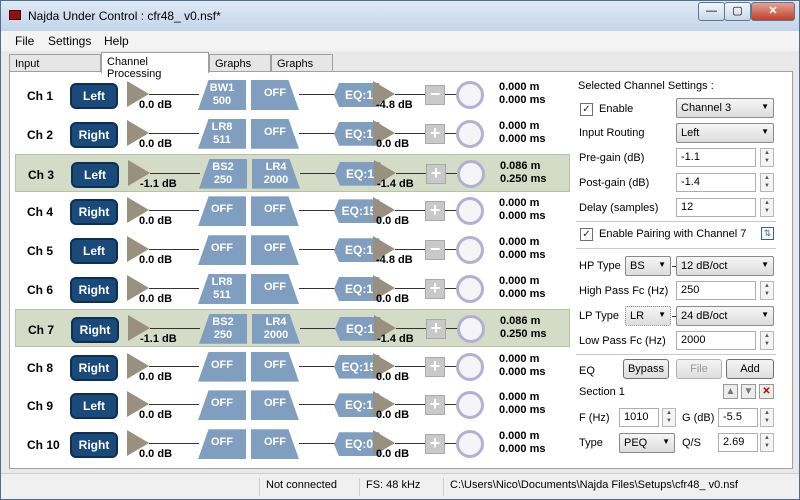  Describe the element at coordinates (766, 391) in the screenshot. I see `delete-icon: ✕` at that location.